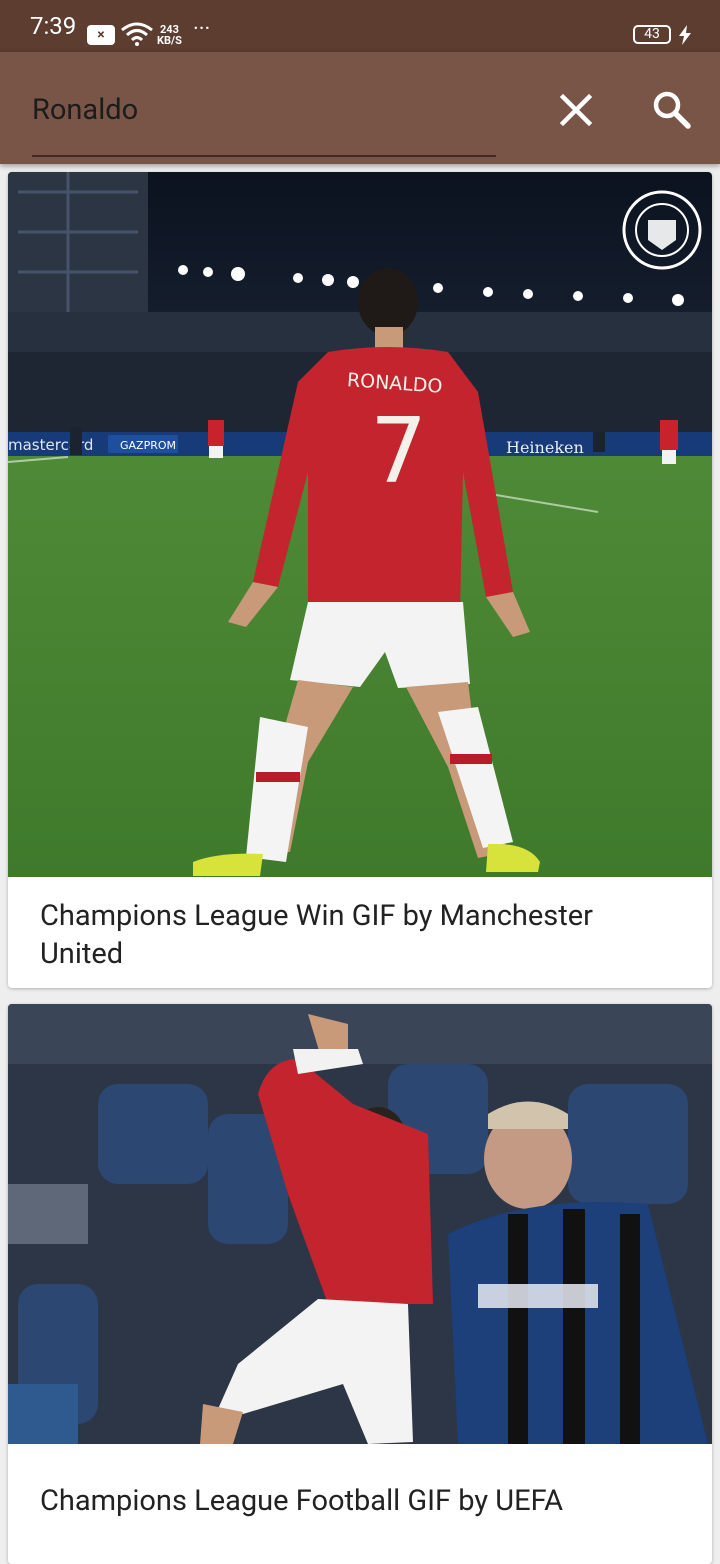  I want to click on status-overflow: ···, so click(202, 29).